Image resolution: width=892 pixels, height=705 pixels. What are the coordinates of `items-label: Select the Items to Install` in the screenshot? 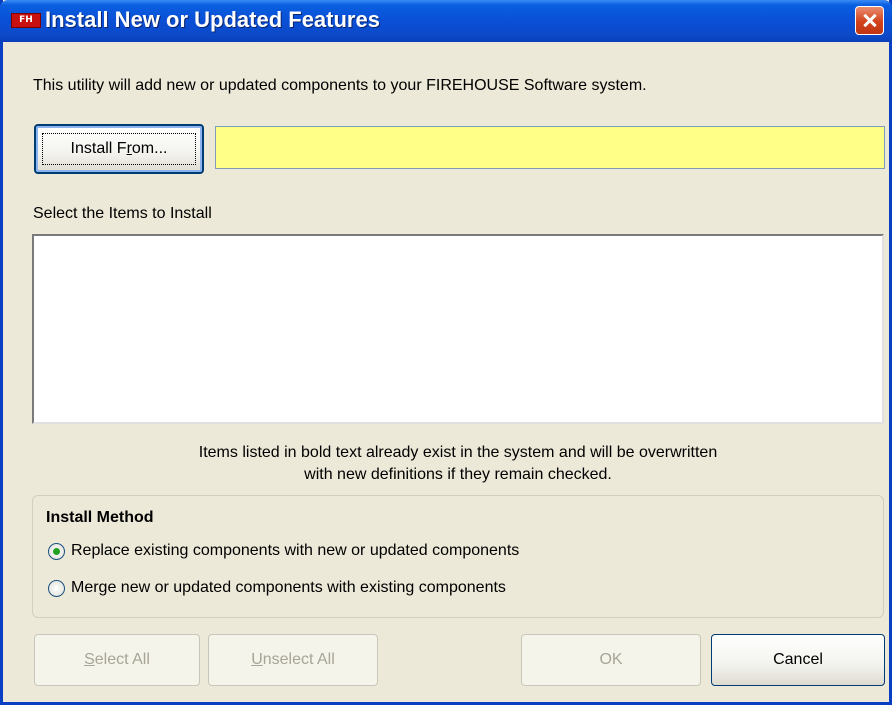 It's located at (122, 213).